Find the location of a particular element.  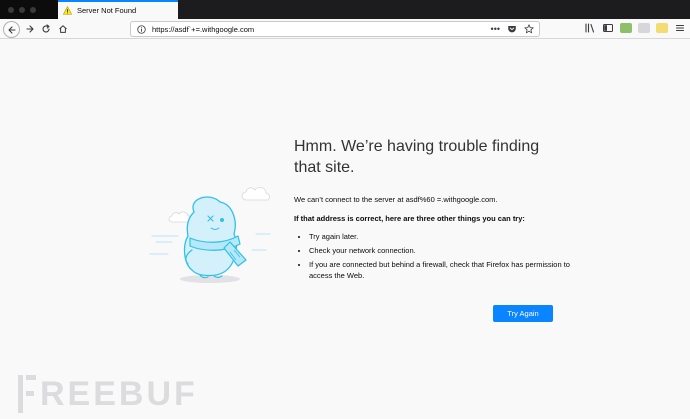

minimize-window-button is located at coordinates (22, 10).